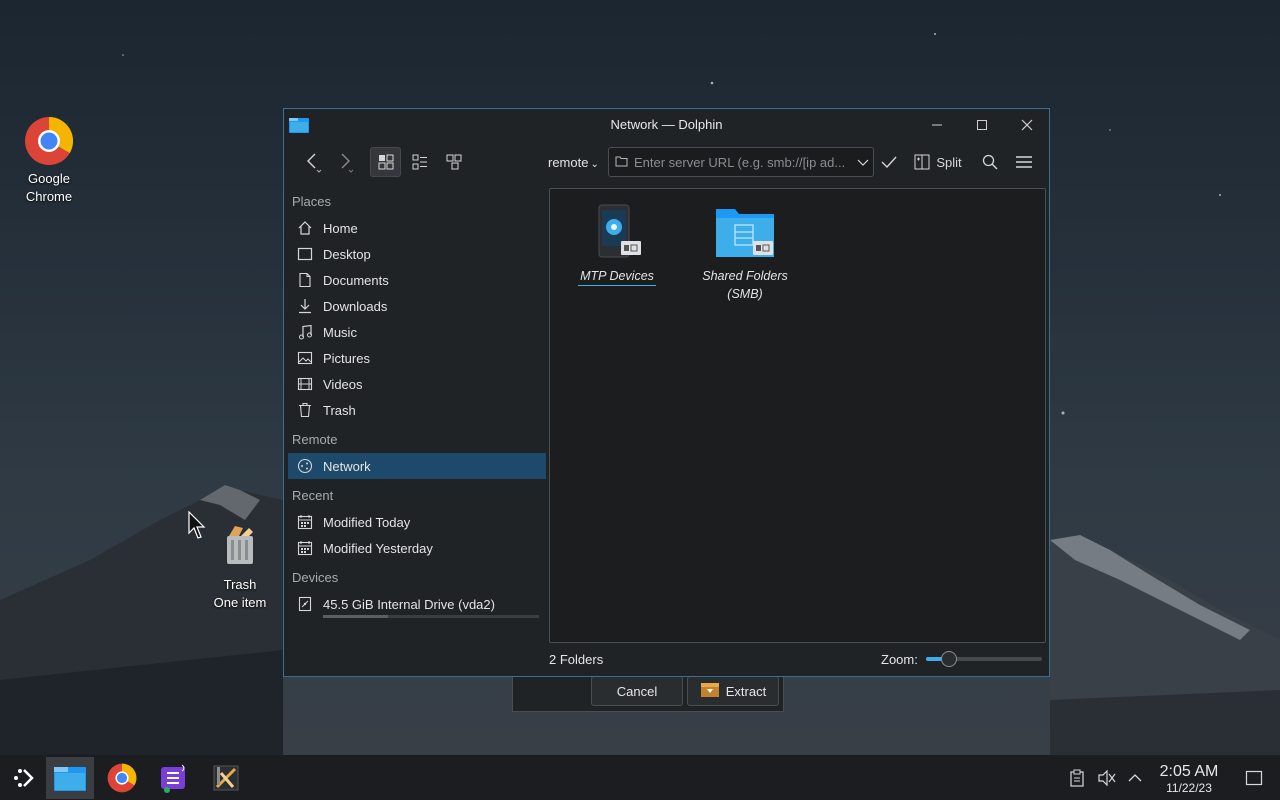  What do you see at coordinates (1107, 778) in the screenshot?
I see `volume-muted-icon` at bounding box center [1107, 778].